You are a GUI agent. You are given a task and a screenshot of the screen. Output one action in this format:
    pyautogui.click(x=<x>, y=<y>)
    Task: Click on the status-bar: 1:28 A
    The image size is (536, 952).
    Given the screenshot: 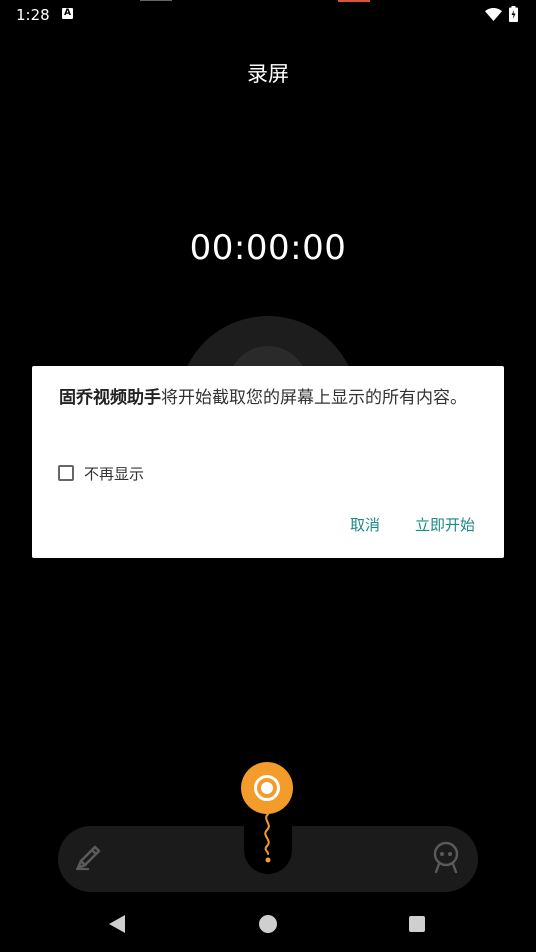 What is the action you would take?
    pyautogui.click(x=268, y=15)
    